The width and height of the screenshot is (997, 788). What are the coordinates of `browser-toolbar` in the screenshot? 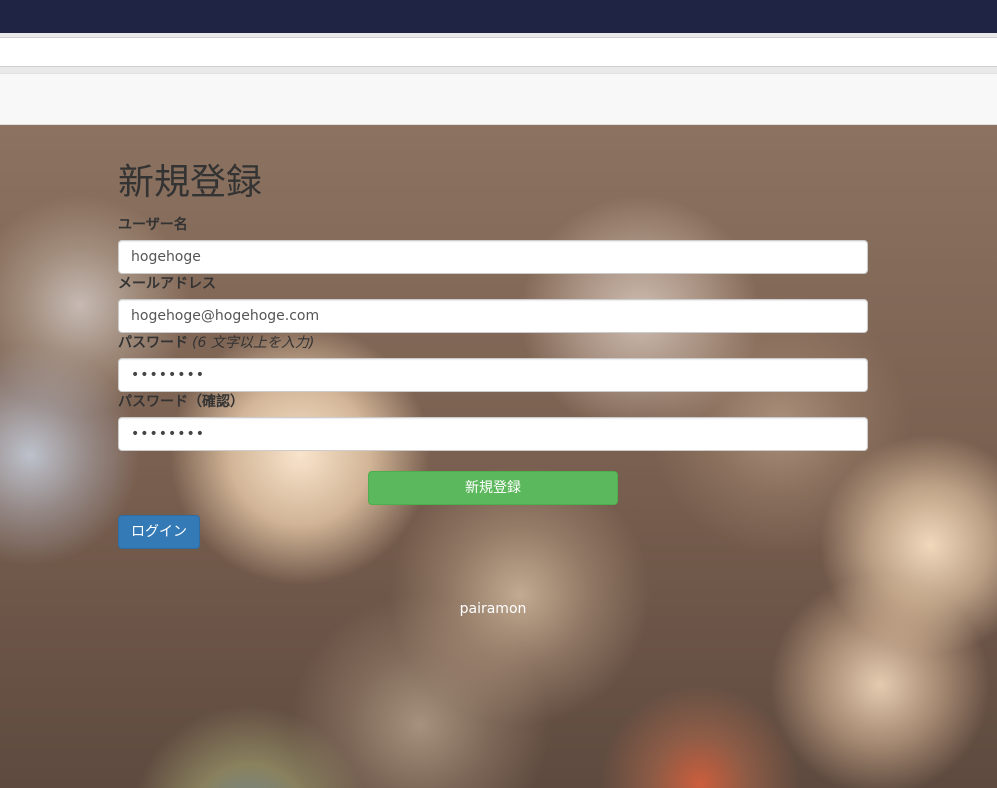 It's located at (498, 53).